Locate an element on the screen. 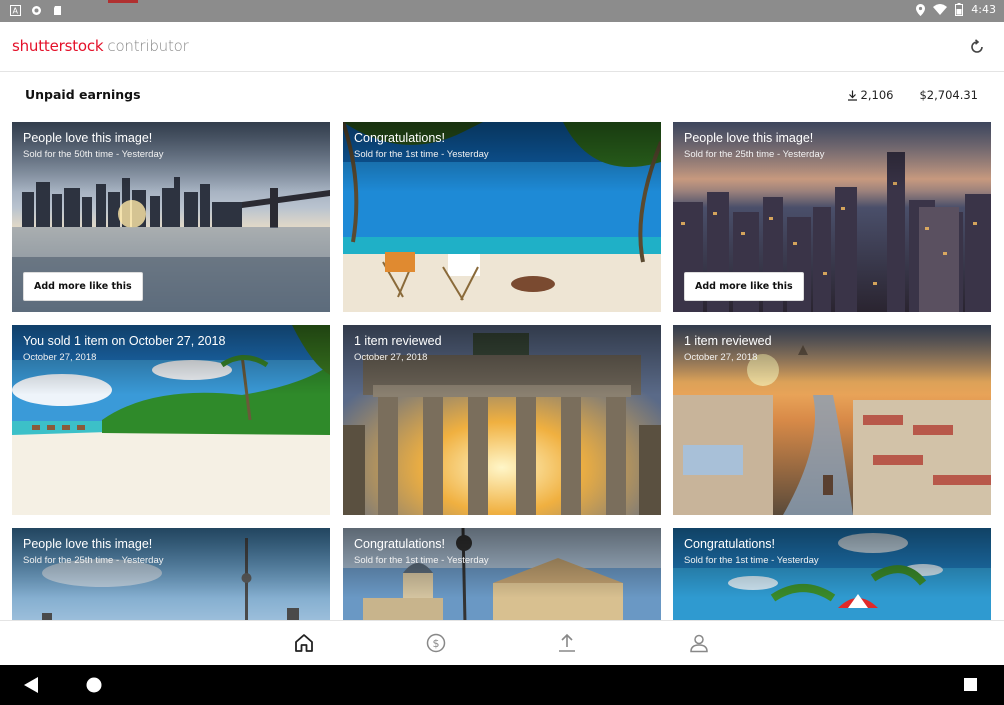 The image size is (1004, 705). status-time: 4:43 is located at coordinates (983, 9).